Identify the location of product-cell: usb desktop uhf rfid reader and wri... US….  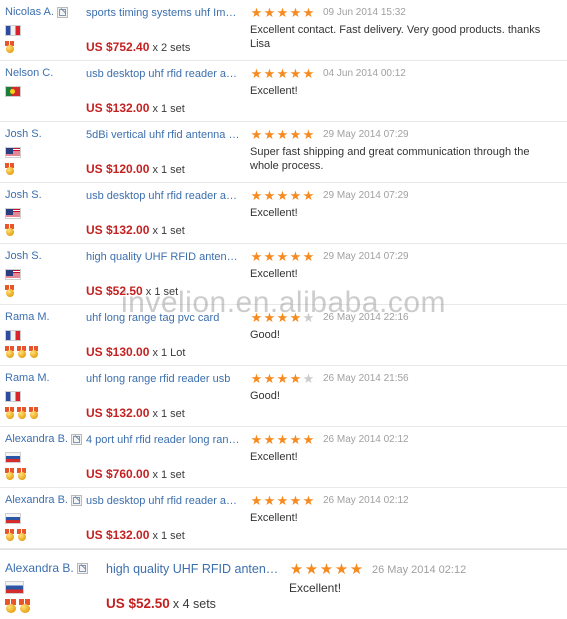
(163, 518).